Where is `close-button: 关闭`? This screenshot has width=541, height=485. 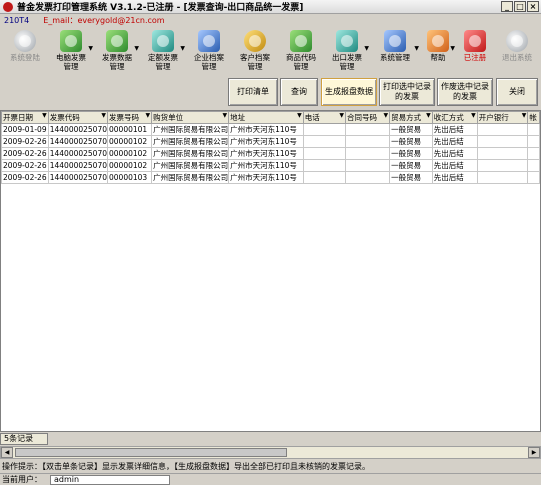 close-button: 关闭 is located at coordinates (517, 92).